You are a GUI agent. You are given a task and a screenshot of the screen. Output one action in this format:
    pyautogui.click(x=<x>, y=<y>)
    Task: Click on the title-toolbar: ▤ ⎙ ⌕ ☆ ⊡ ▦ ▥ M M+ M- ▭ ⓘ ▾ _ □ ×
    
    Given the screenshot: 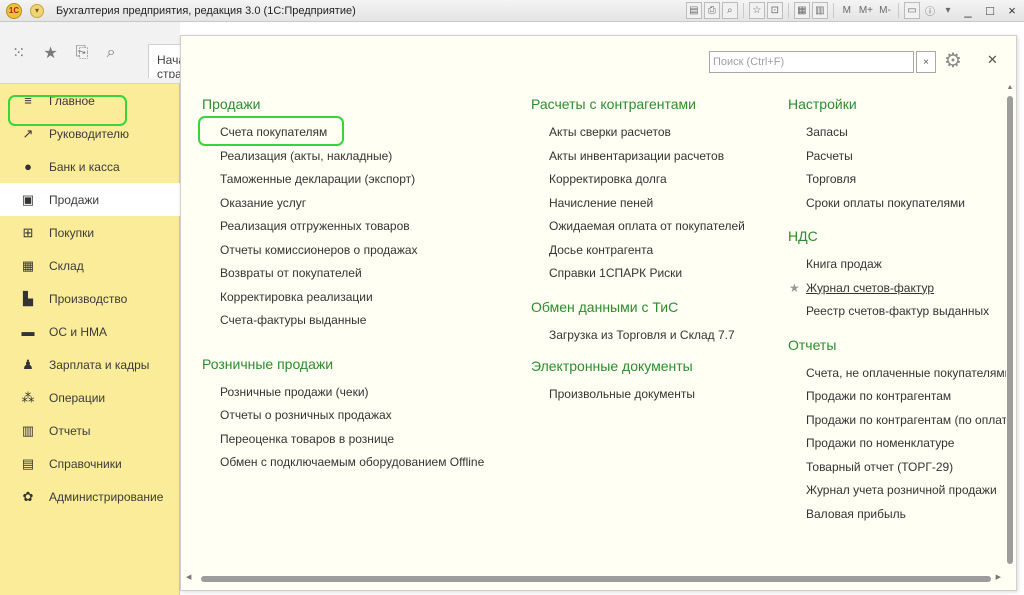 What is the action you would take?
    pyautogui.click(x=853, y=10)
    